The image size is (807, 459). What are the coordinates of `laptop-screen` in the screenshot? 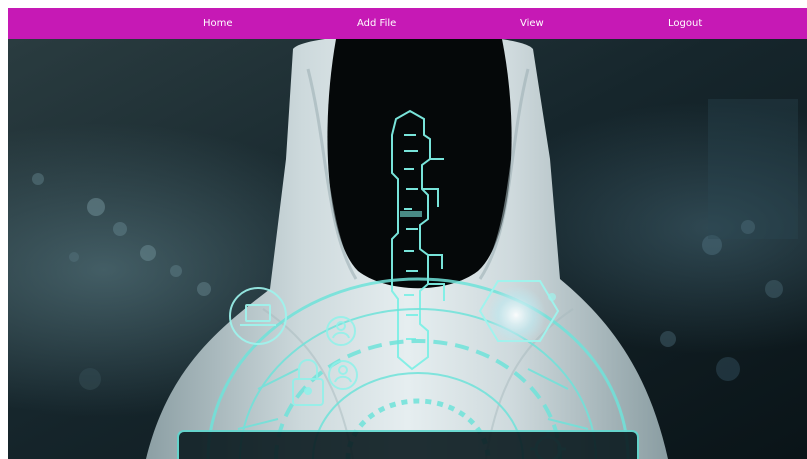 It's located at (408, 444).